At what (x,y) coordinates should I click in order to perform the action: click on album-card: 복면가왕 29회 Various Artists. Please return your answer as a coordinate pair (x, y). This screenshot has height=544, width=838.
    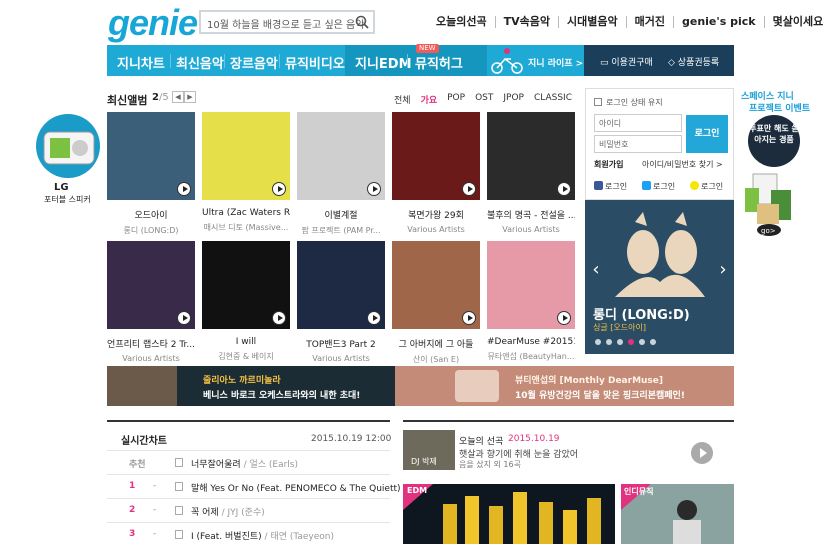
    Looking at the image, I should click on (436, 173).